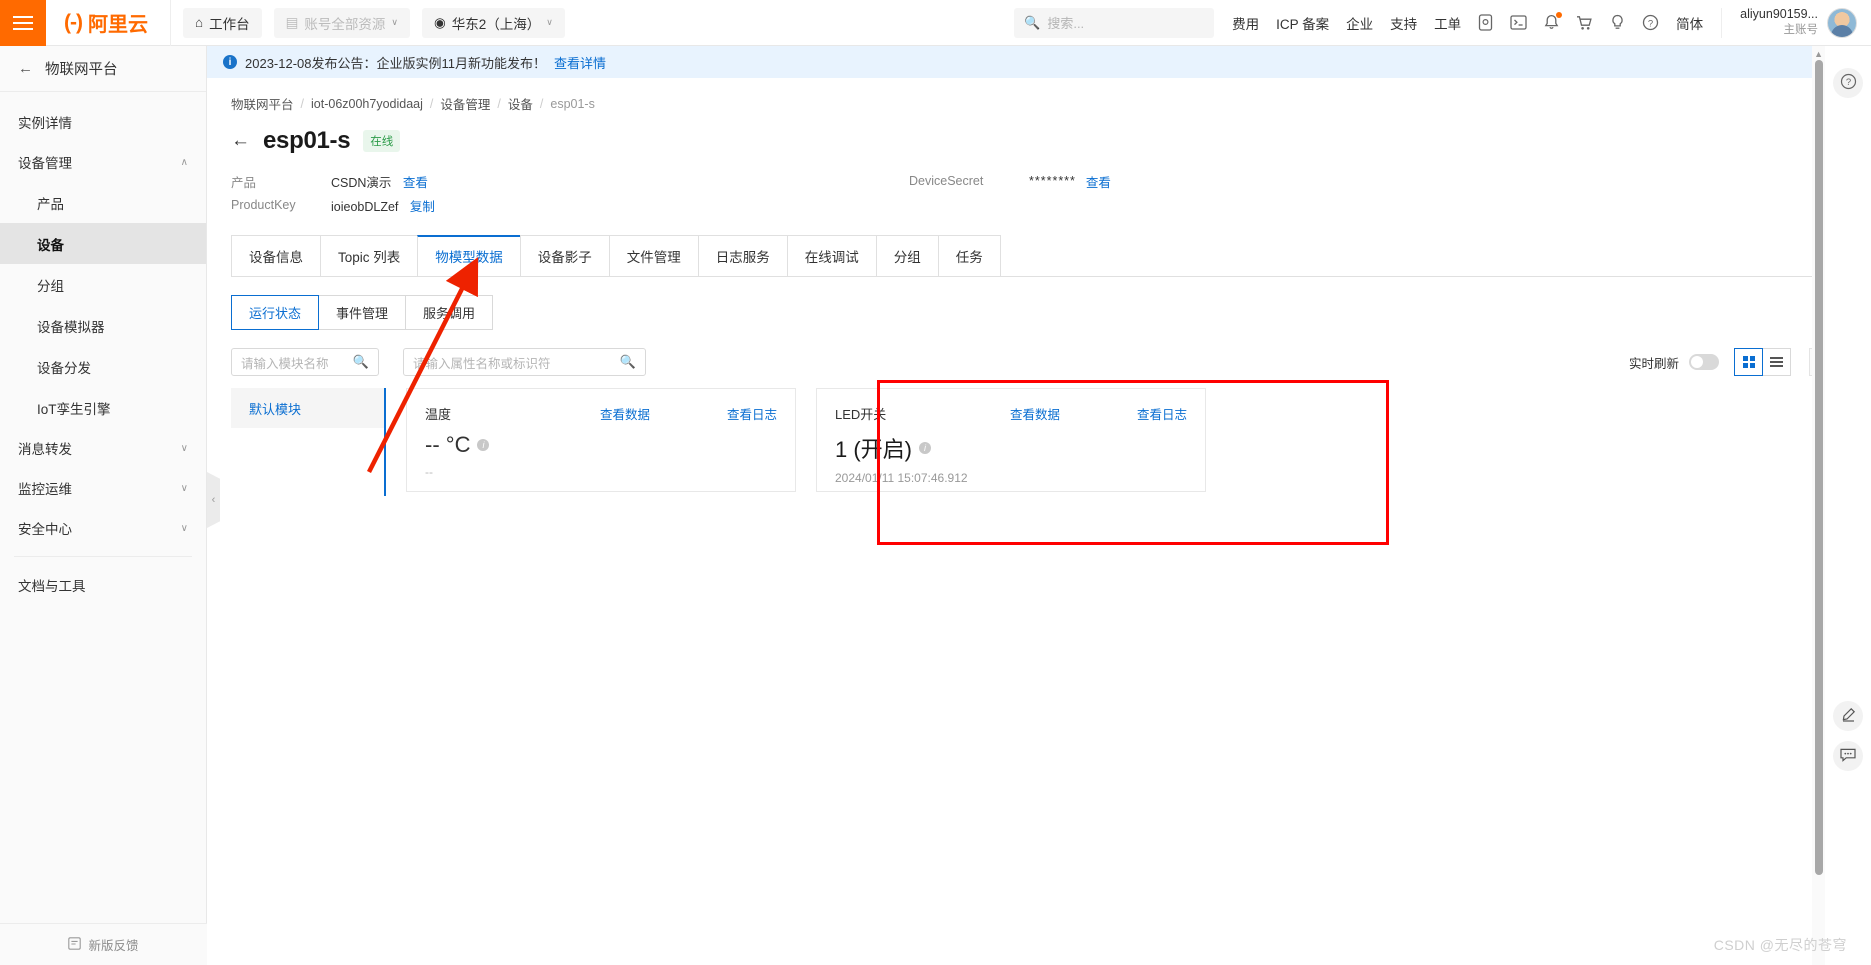  What do you see at coordinates (262, 103) in the screenshot?
I see `breadcrumb-item-0: 物联网平台` at bounding box center [262, 103].